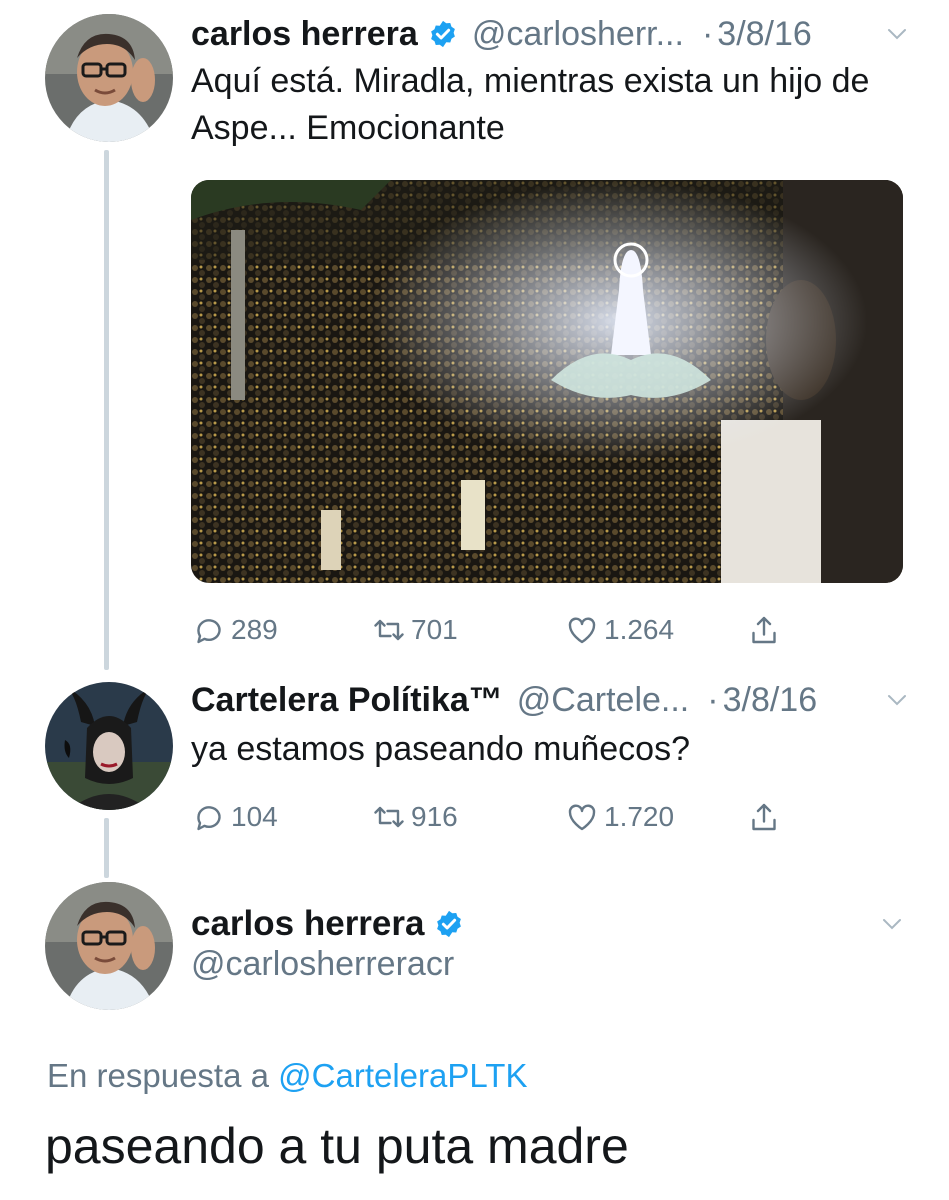 The height and width of the screenshot is (1200, 949). I want to click on reply-prefix: En respuesta a, so click(158, 1075).